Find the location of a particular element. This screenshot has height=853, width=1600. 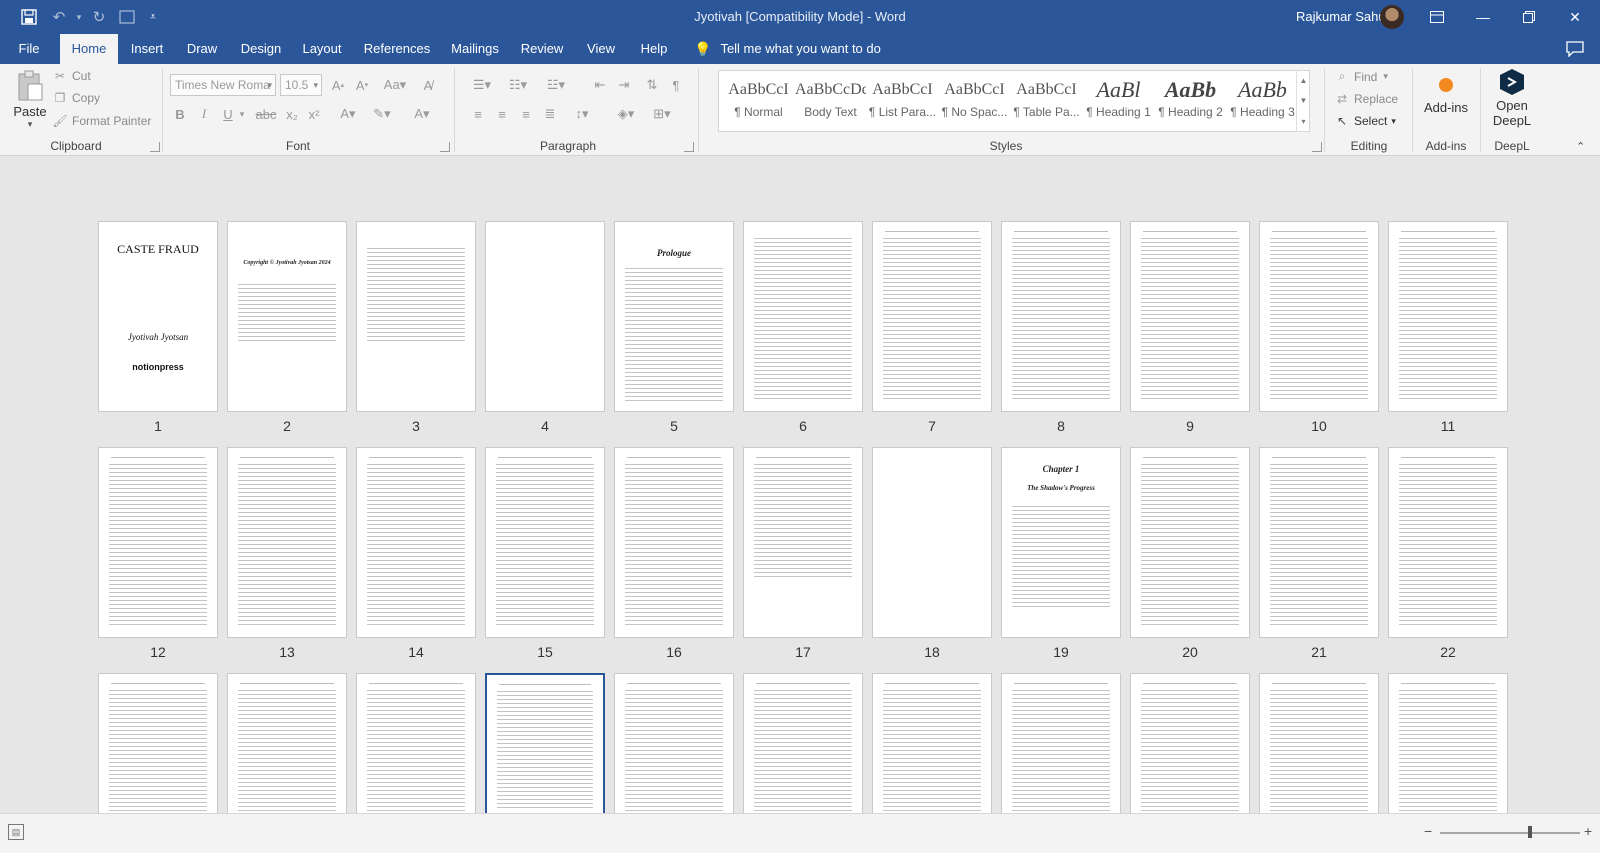

tab-layout: Layout is located at coordinates (322, 49).